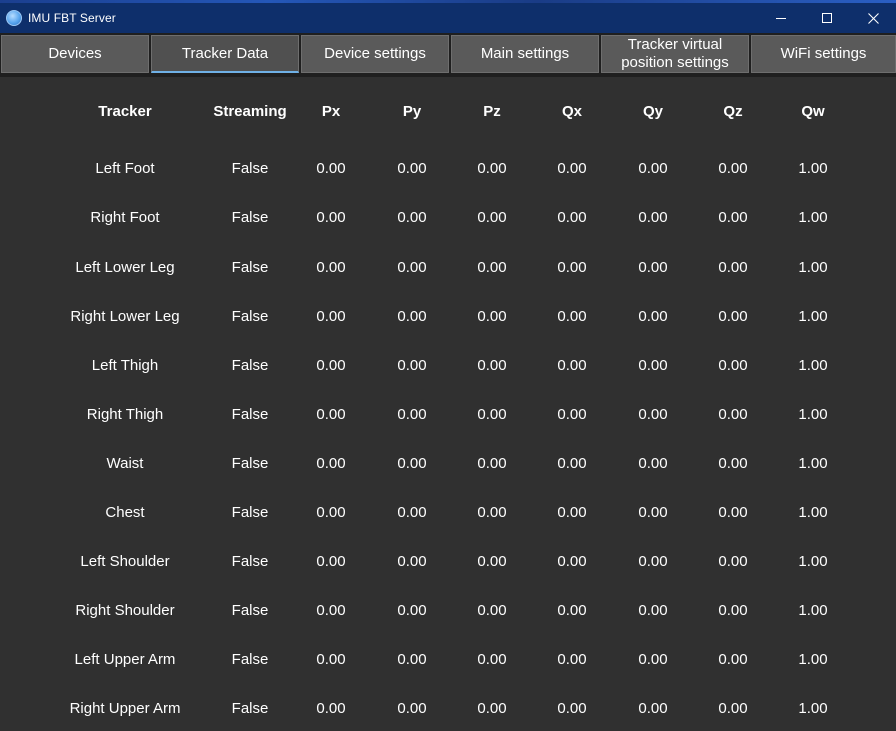 The height and width of the screenshot is (731, 896). I want to click on tab-main-settings: Main settings, so click(525, 54).